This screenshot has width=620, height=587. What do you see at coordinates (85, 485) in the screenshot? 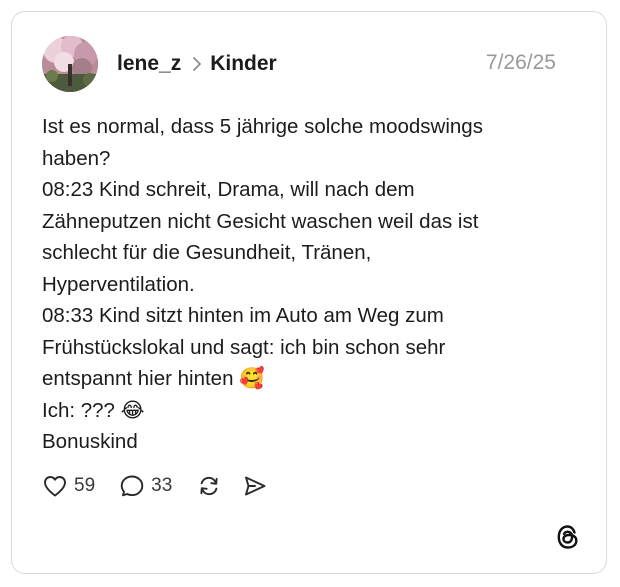
I see `like-count: 59` at bounding box center [85, 485].